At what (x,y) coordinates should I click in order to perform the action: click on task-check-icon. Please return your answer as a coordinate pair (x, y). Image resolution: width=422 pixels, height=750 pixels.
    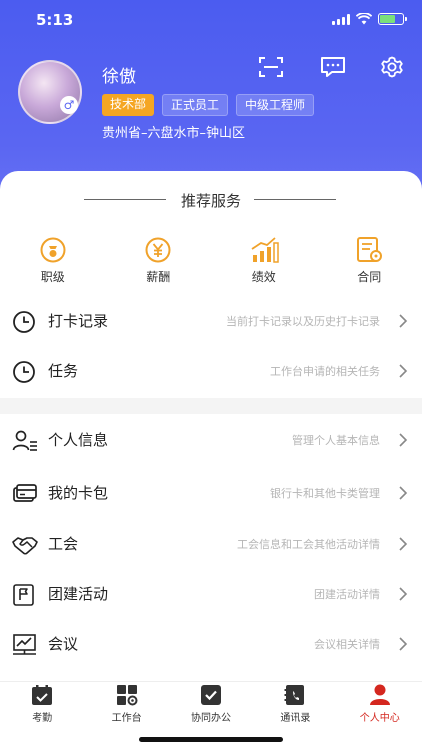
    Looking at the image, I should click on (210, 695).